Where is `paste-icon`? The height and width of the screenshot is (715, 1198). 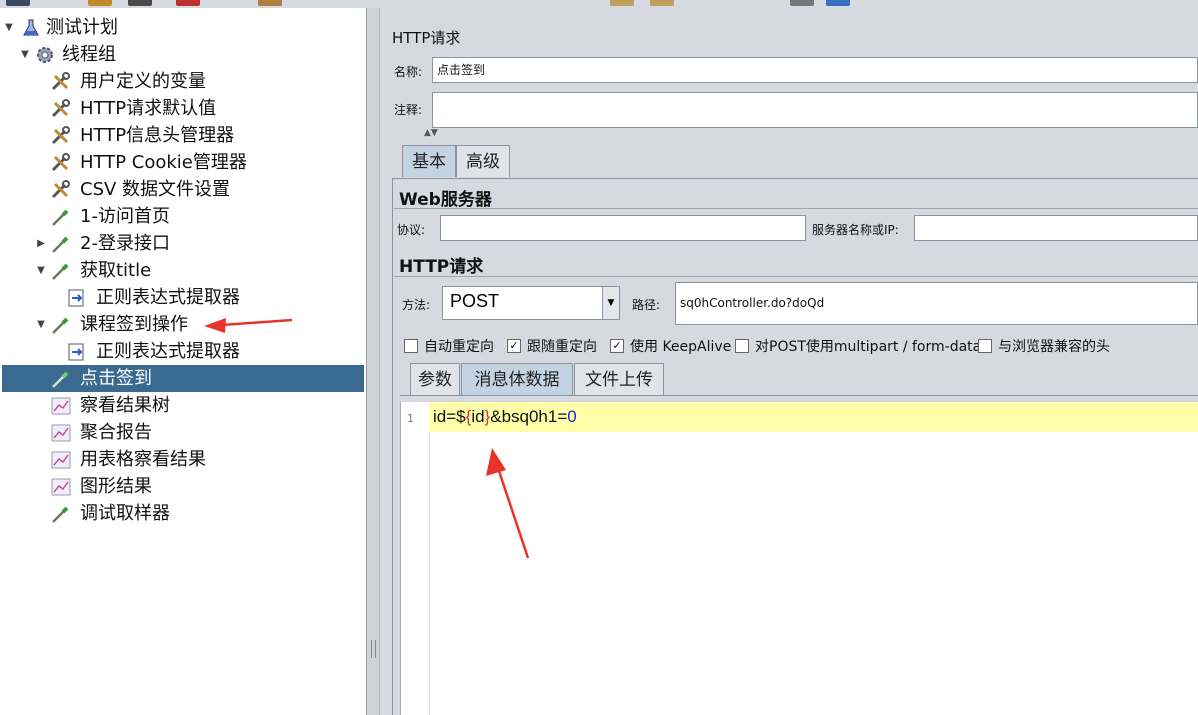 paste-icon is located at coordinates (270, 3).